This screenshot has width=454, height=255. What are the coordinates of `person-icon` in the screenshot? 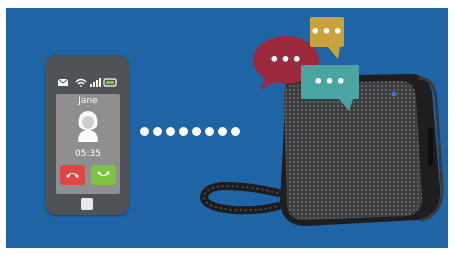 It's located at (88, 126).